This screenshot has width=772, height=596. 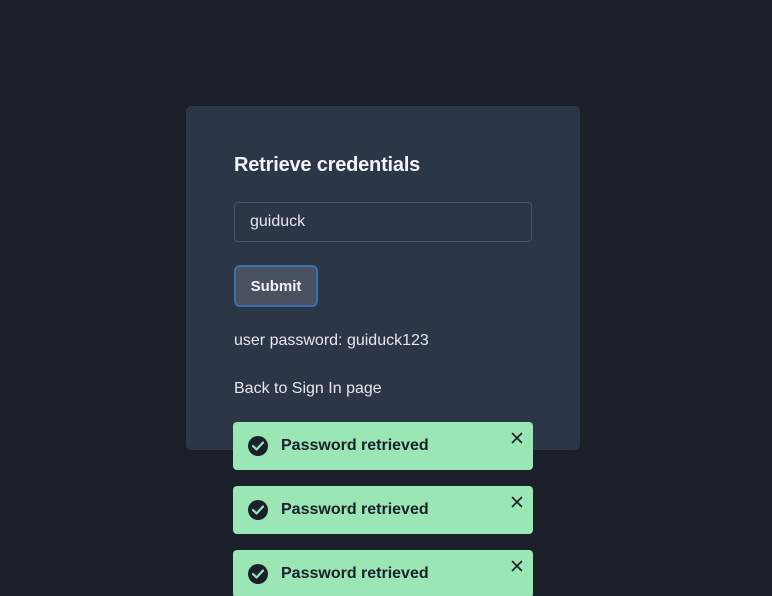 What do you see at coordinates (383, 222) in the screenshot?
I see `username-input` at bounding box center [383, 222].